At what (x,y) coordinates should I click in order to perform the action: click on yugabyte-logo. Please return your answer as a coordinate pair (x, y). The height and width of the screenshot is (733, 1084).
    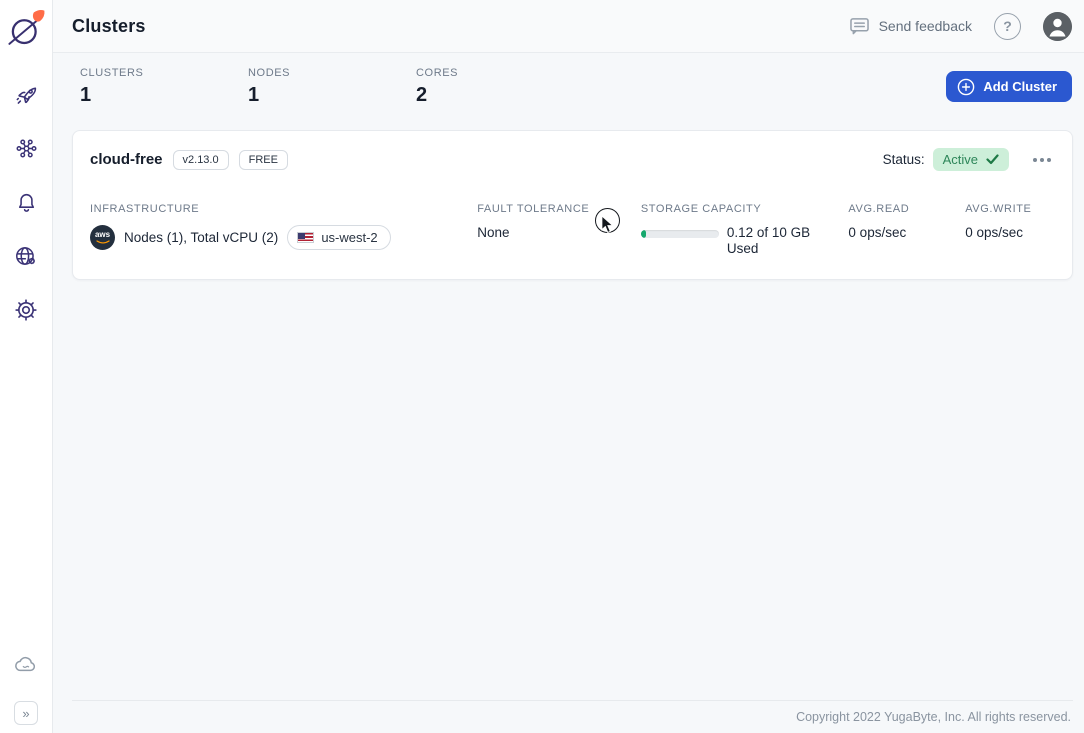
    Looking at the image, I should click on (26, 29).